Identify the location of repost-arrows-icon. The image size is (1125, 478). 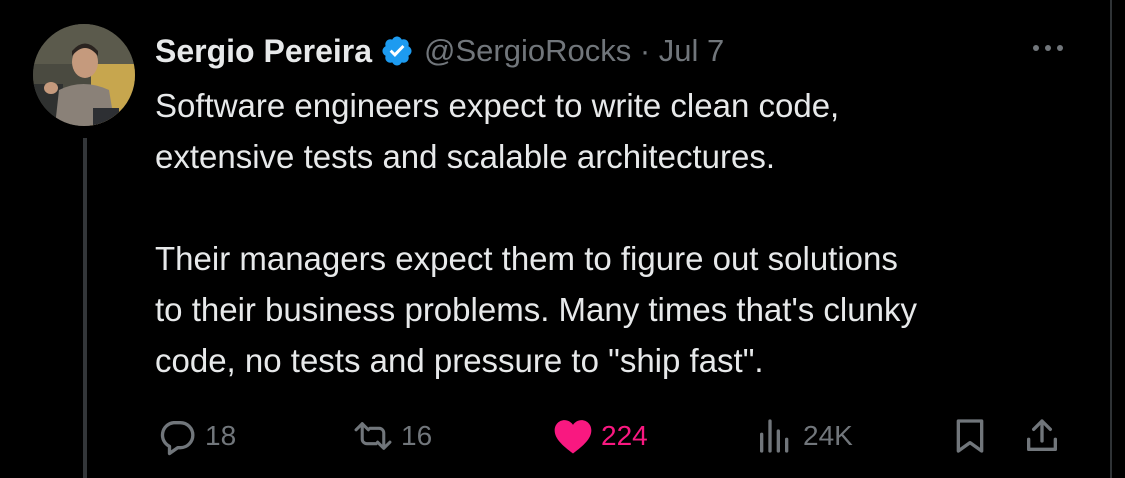
(373, 436).